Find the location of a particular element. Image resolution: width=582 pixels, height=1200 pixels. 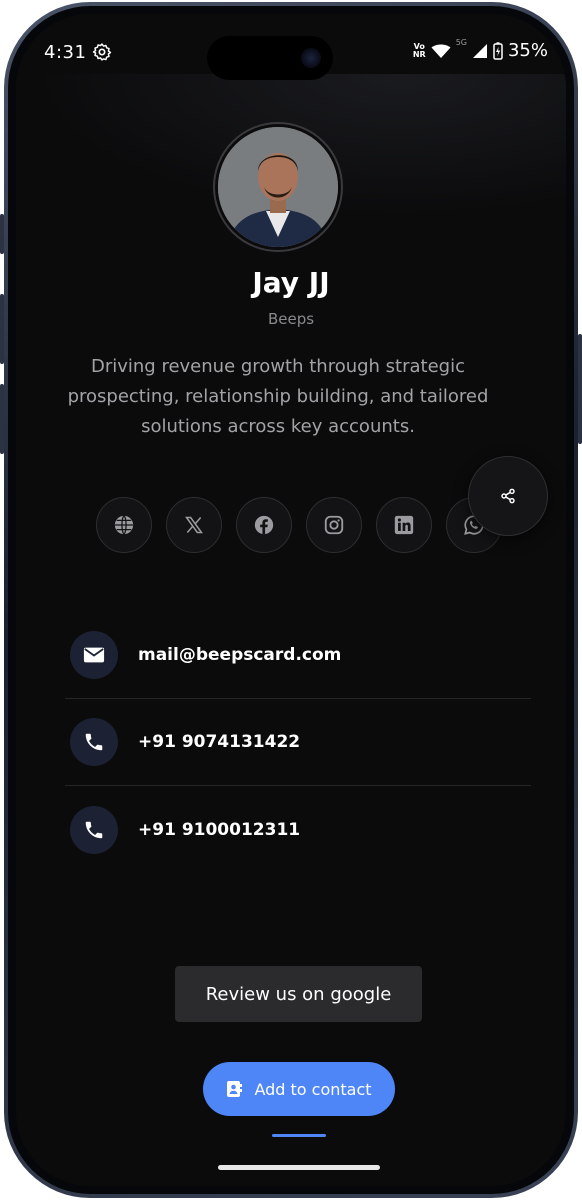

globe-icon is located at coordinates (124, 525).